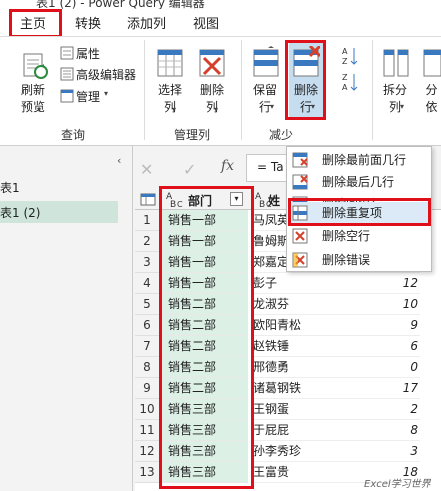 The image size is (441, 491). What do you see at coordinates (274, 200) in the screenshot?
I see `column-header-name: 姓` at bounding box center [274, 200].